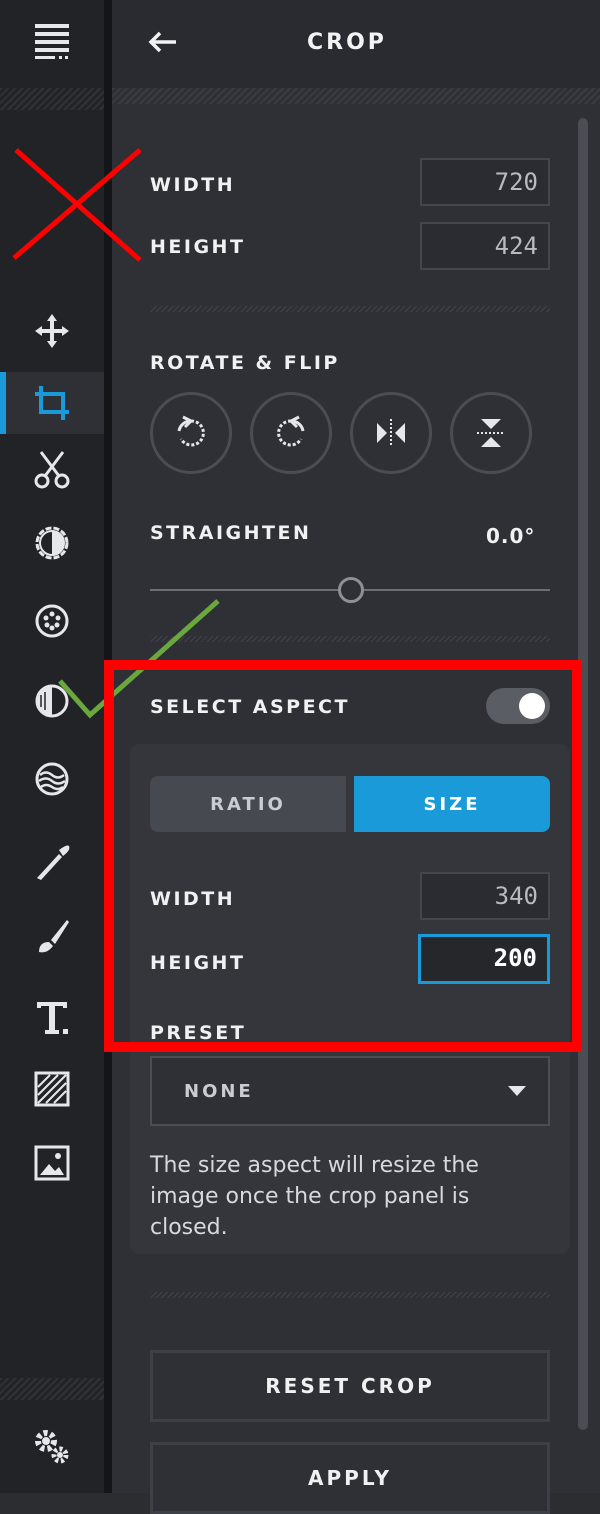 Image resolution: width=600 pixels, height=1514 pixels. I want to click on rail-hatch, so click(52, 99).